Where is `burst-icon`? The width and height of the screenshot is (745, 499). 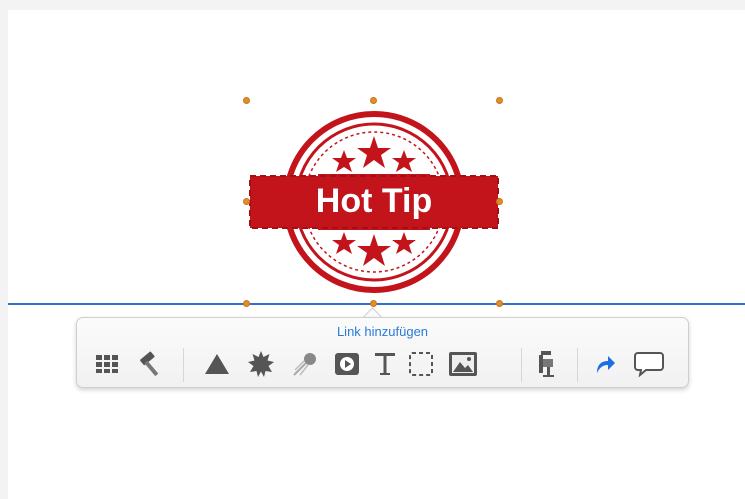
burst-icon is located at coordinates (261, 364).